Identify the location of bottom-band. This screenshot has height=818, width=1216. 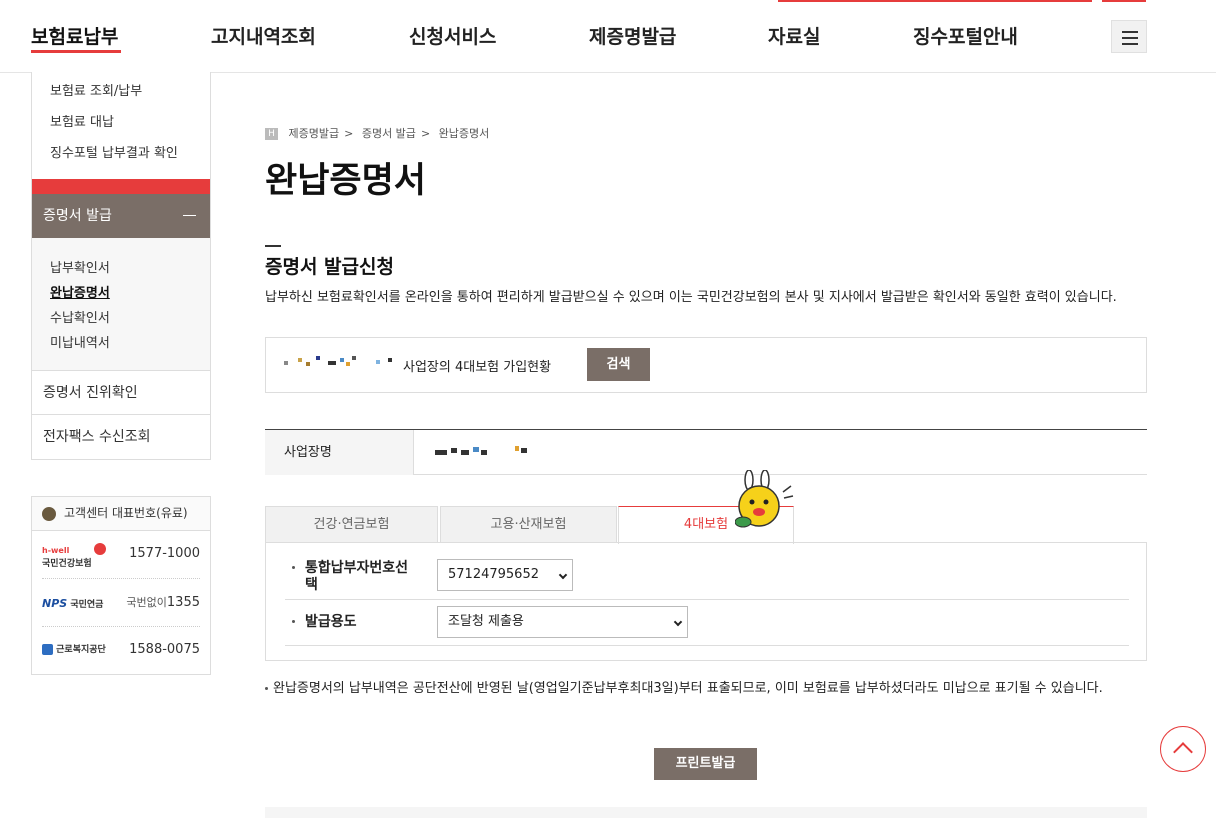
(706, 812).